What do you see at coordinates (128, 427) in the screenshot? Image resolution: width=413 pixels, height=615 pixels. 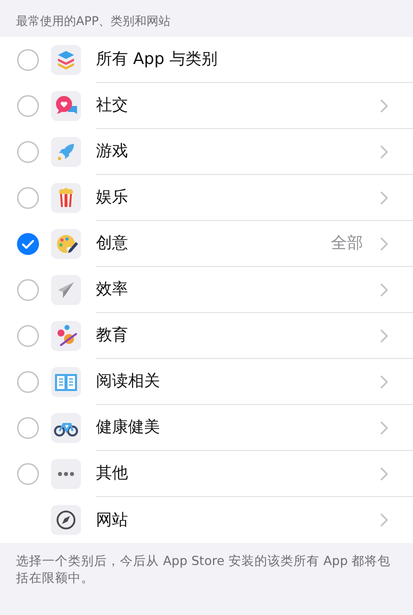 I see `category-label: 健康健美` at bounding box center [128, 427].